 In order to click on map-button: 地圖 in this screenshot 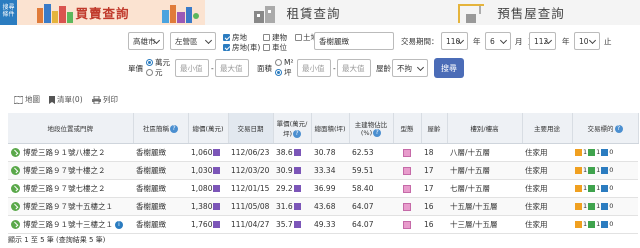, I will do `click(27, 99)`.